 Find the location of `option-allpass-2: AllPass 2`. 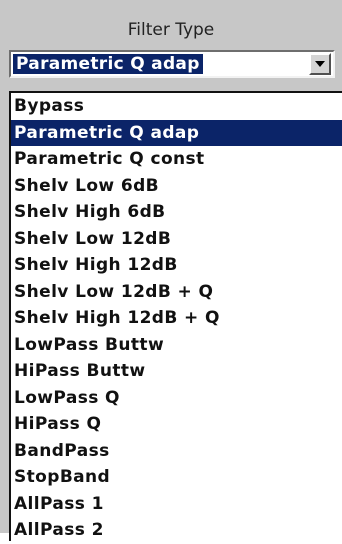

option-allpass-2: AllPass 2 is located at coordinates (176, 530).